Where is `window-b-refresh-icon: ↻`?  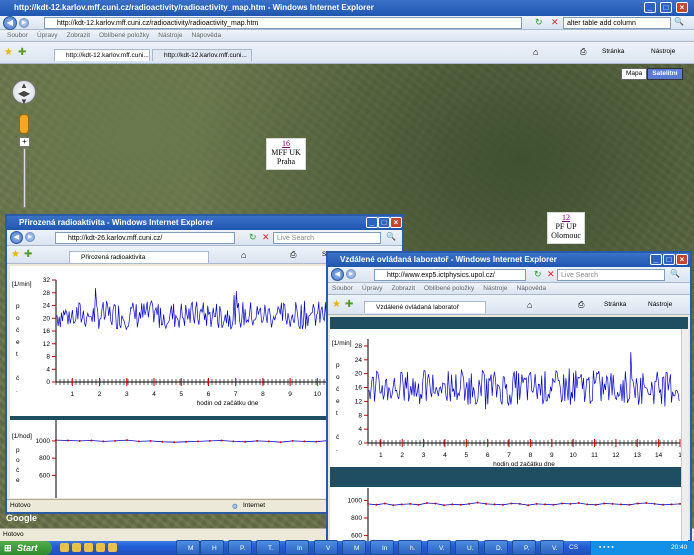
window-b-refresh-icon: ↻ is located at coordinates (538, 274).